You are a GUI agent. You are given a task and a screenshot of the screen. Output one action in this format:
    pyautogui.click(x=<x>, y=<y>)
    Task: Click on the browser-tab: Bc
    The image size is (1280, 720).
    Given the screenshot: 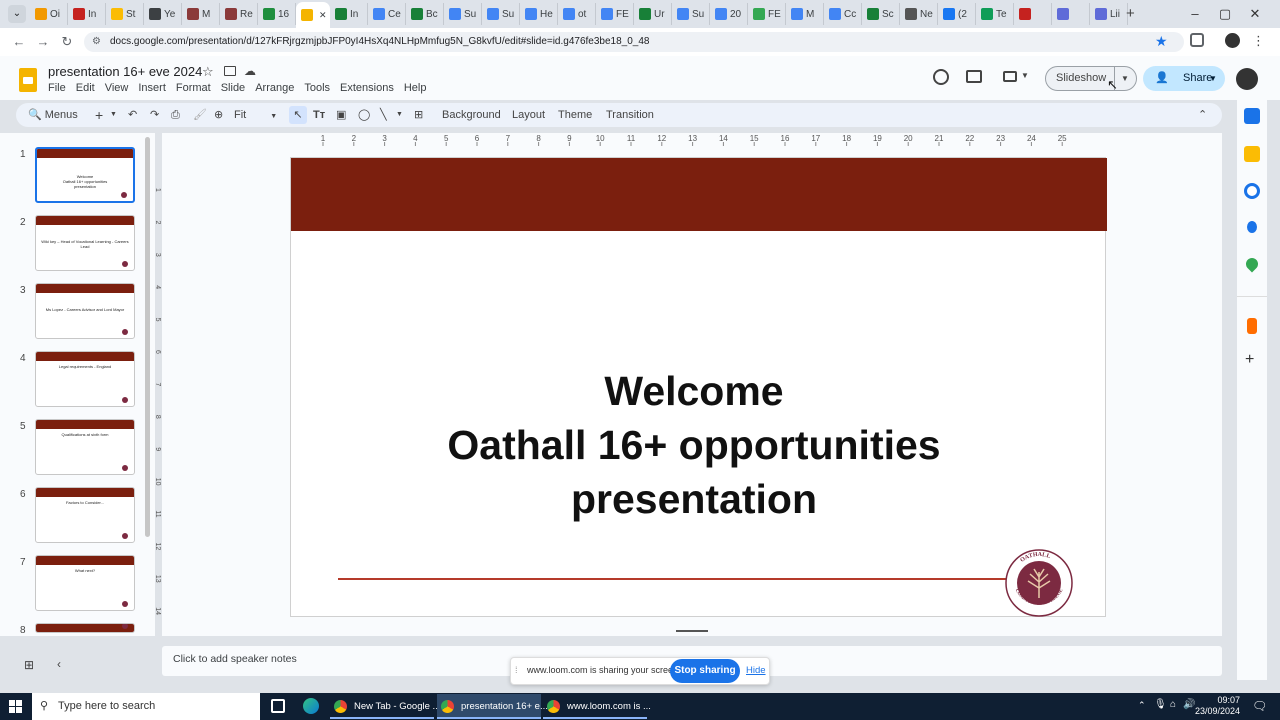 What is the action you would take?
    pyautogui.click(x=425, y=14)
    